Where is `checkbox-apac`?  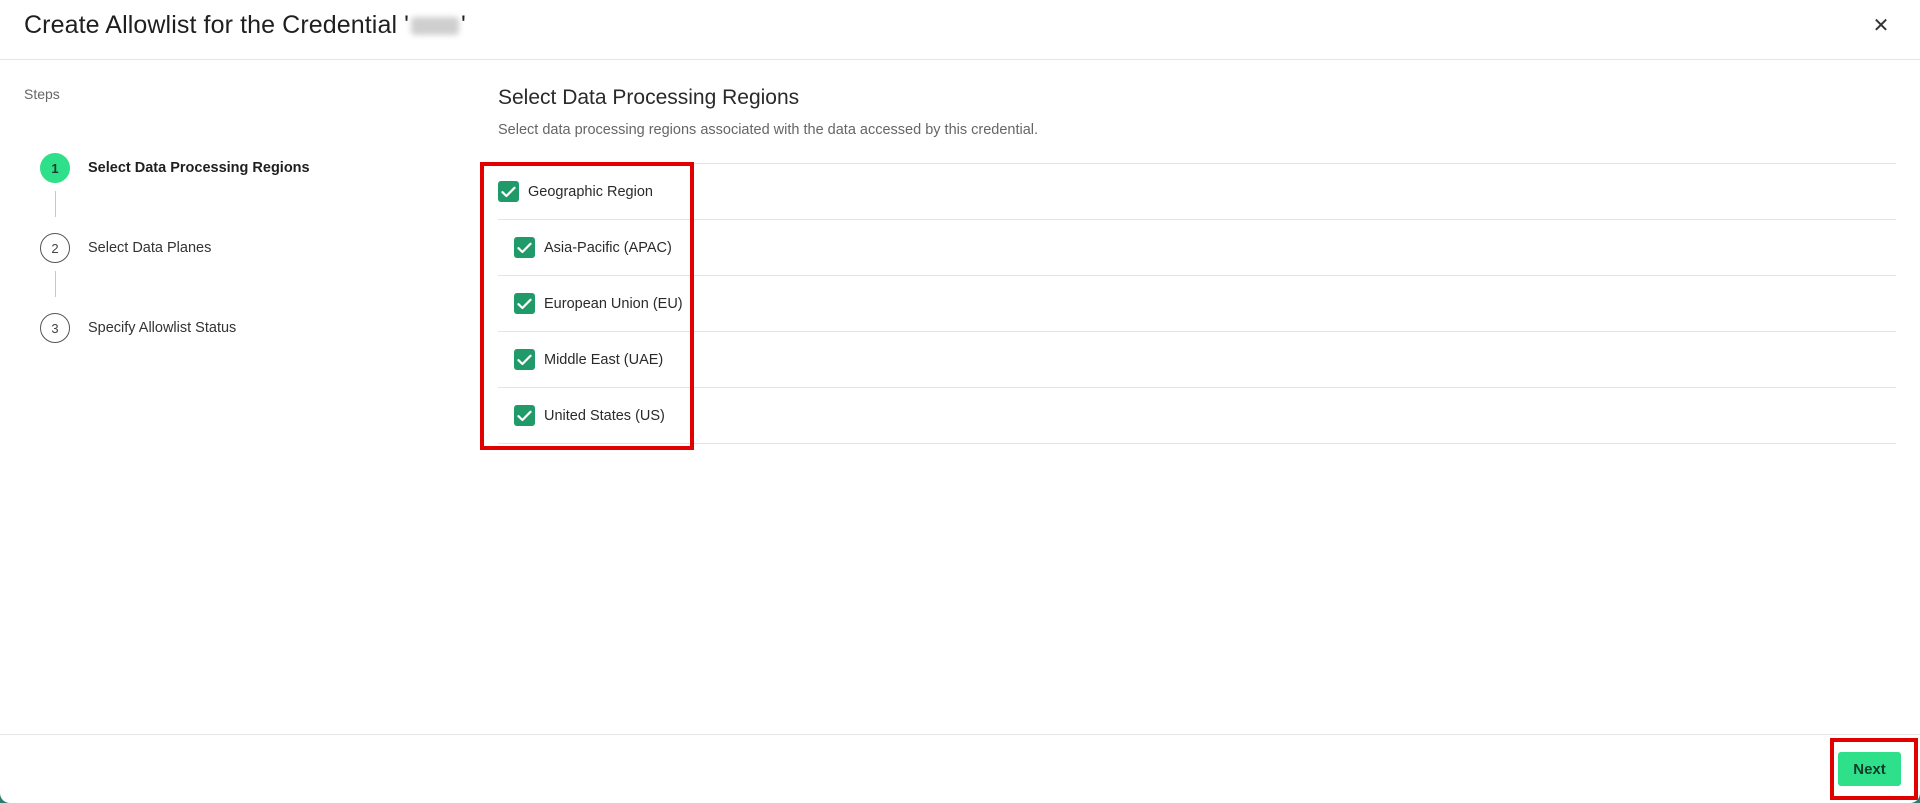 checkbox-apac is located at coordinates (524, 247).